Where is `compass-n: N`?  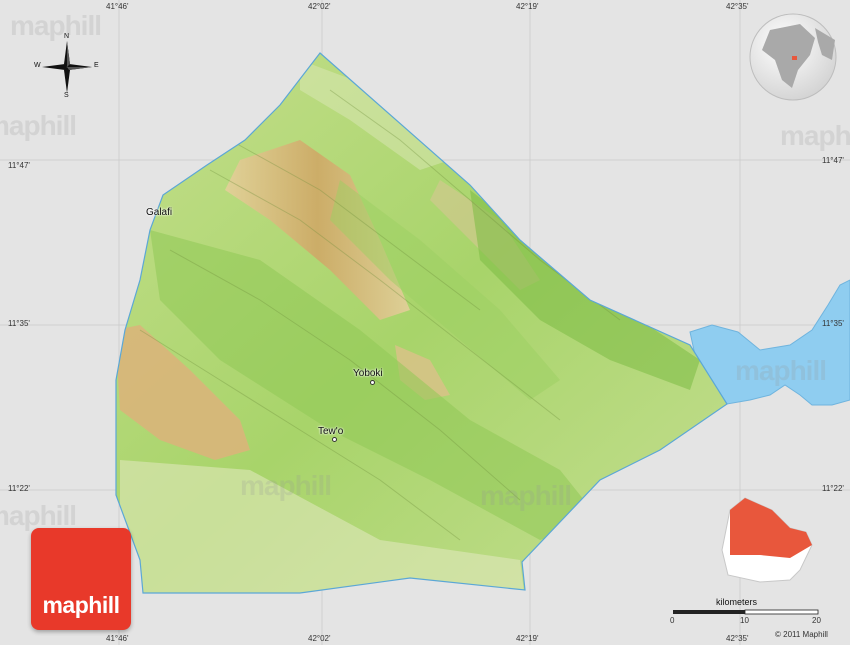
compass-n: N is located at coordinates (67, 36).